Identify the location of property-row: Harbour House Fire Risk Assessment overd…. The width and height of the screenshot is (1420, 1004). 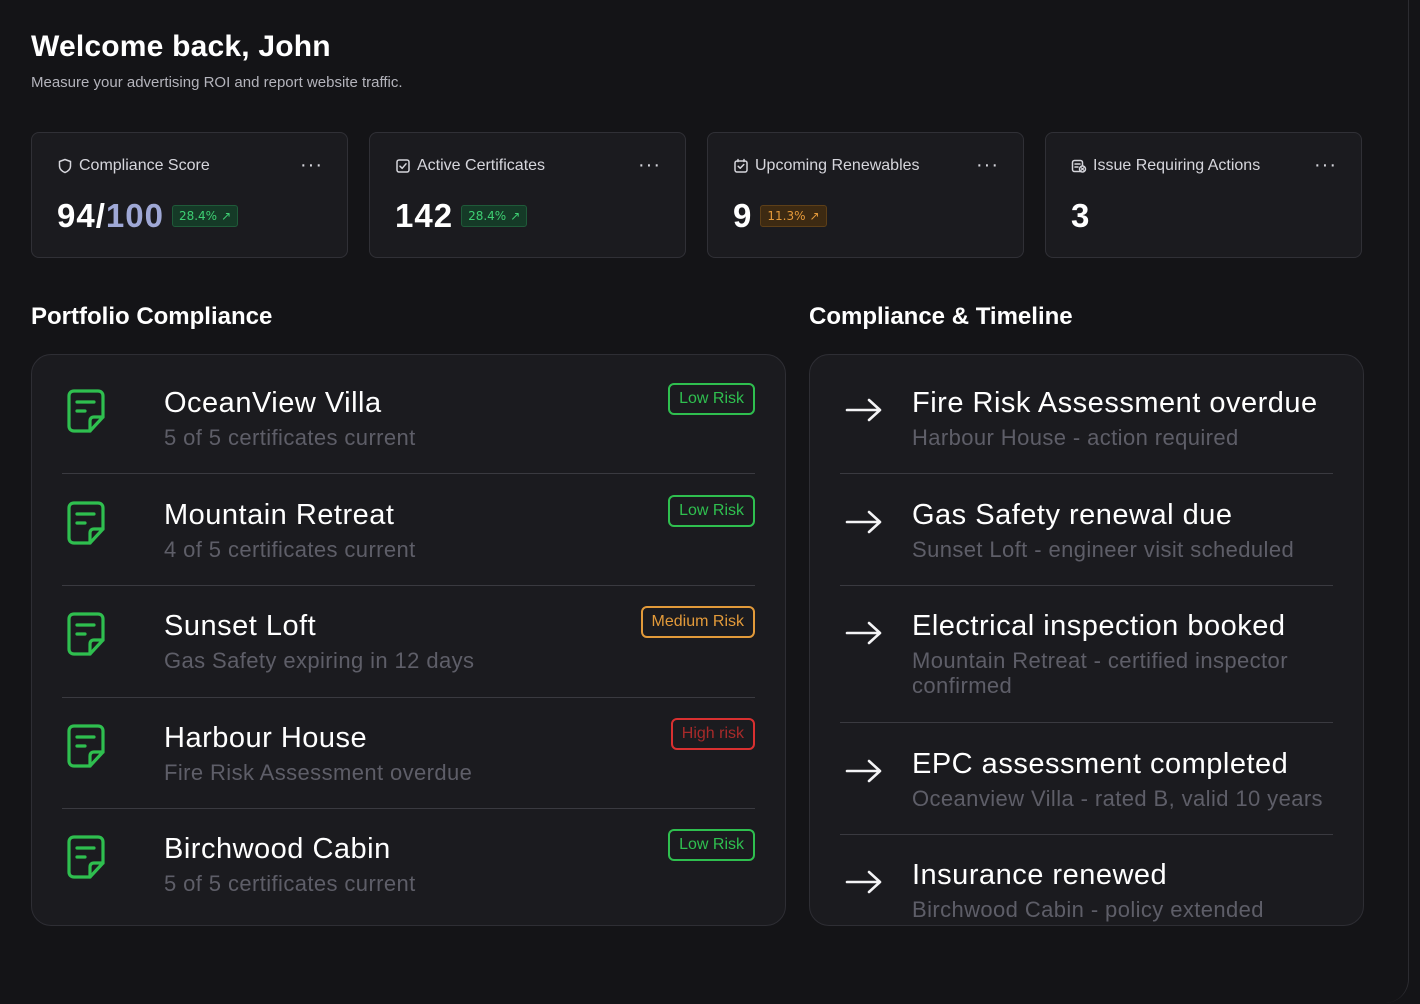
(408, 755).